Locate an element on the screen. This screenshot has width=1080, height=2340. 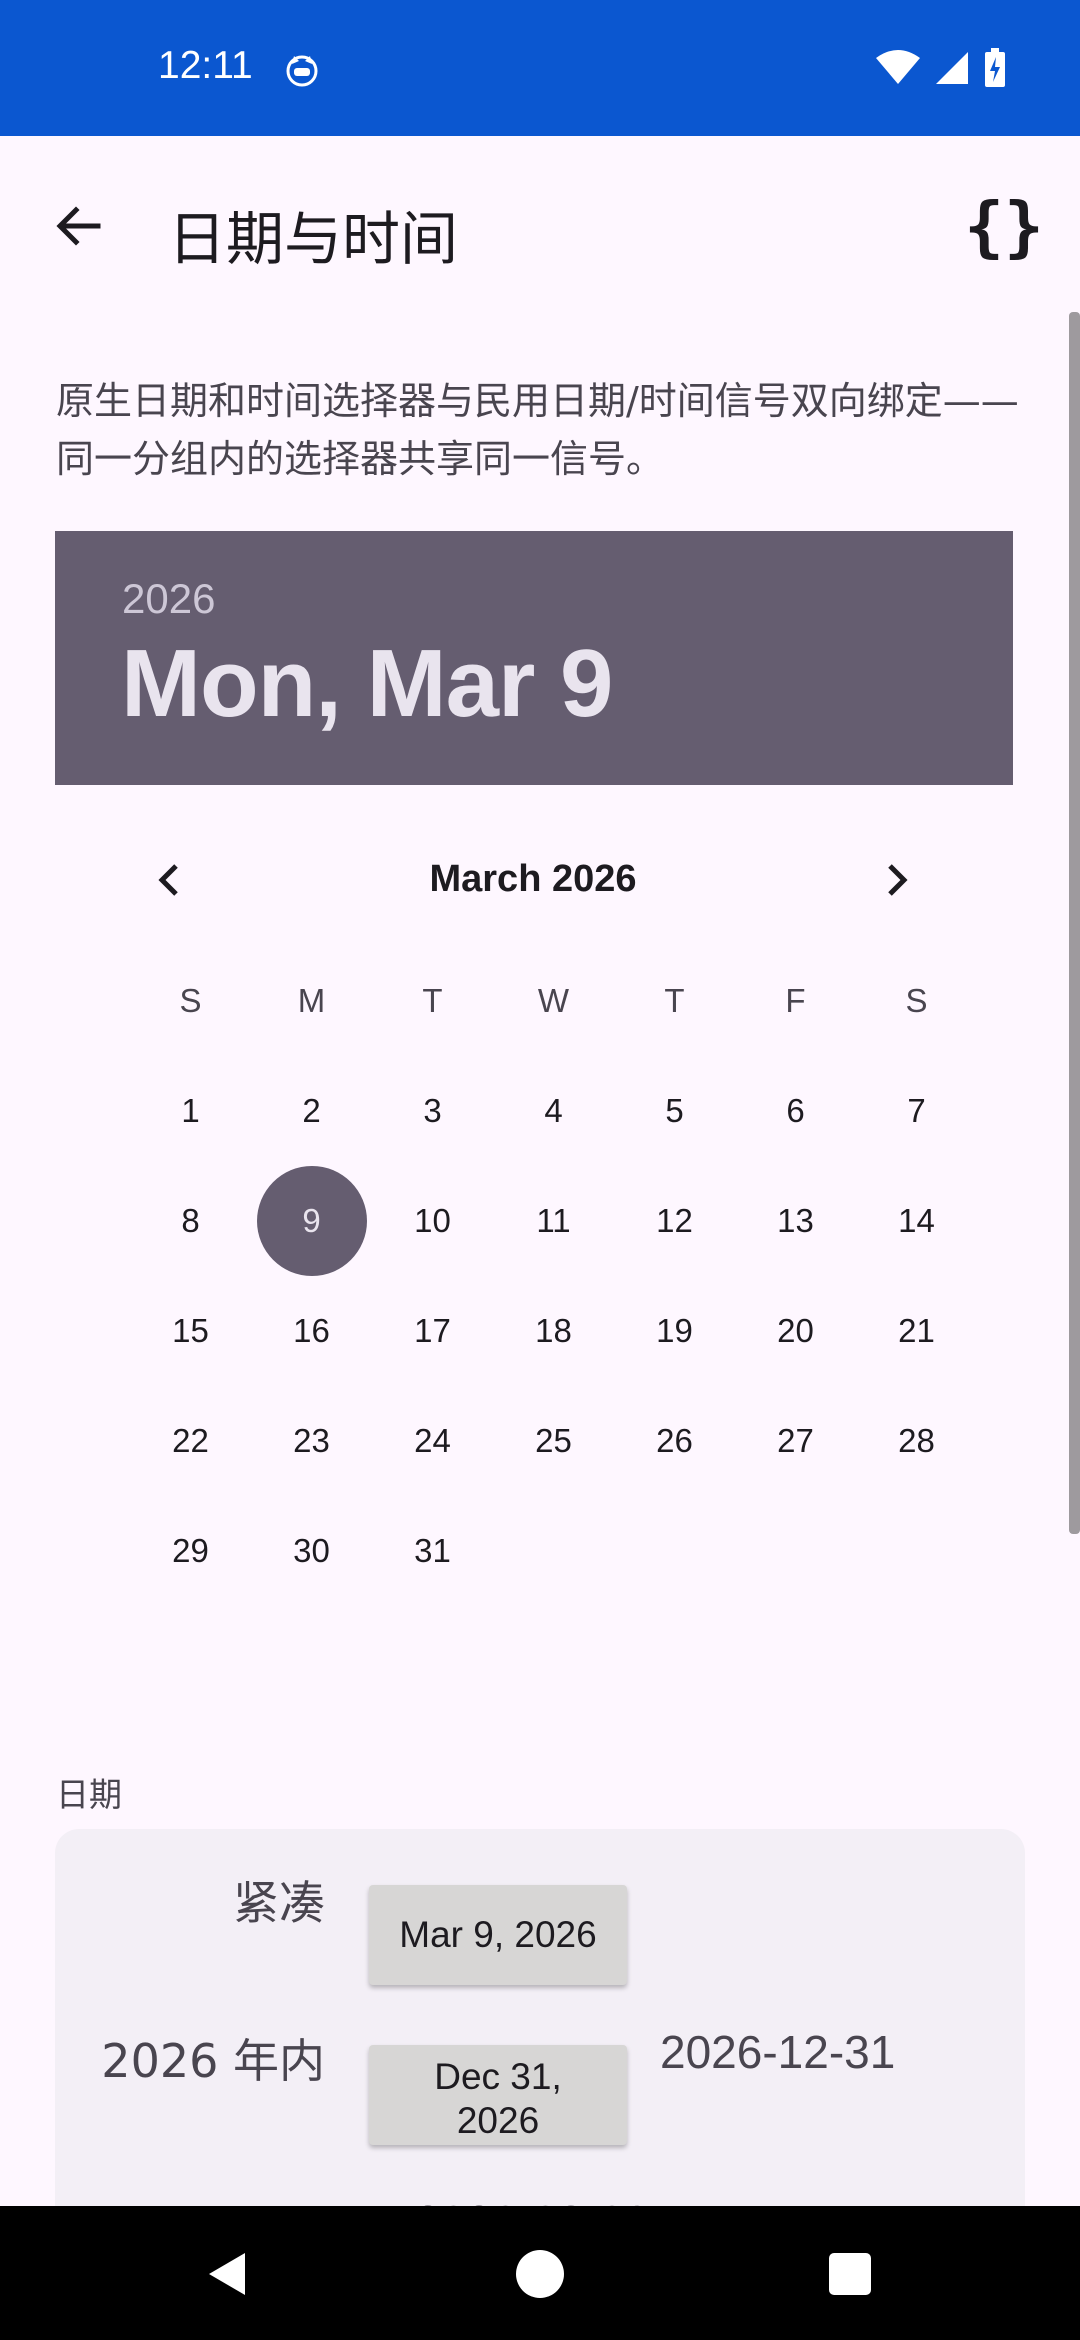
nav-recents-button is located at coordinates (850, 2274).